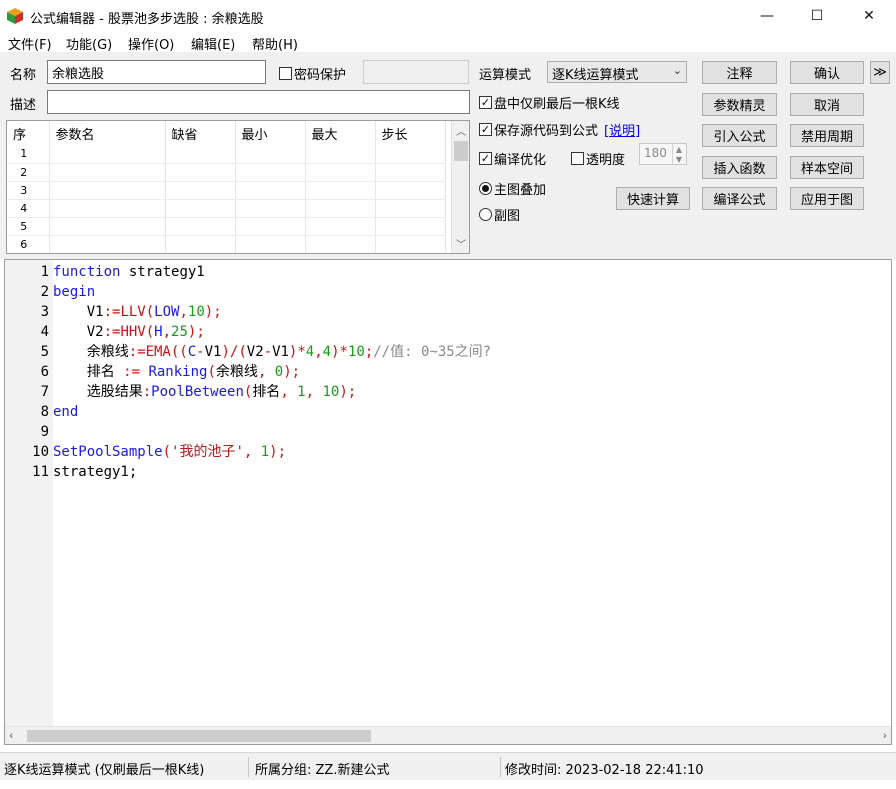 This screenshot has width=896, height=789. I want to click on code-line: 2 begin, so click(266, 292).